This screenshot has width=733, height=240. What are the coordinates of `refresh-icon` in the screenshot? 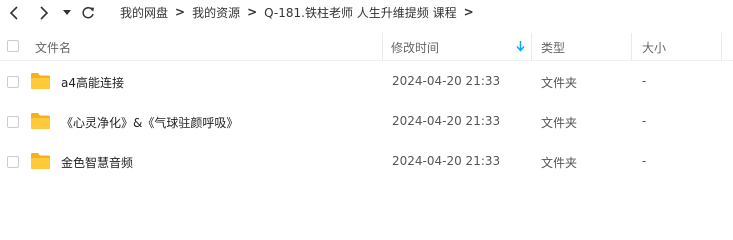 It's located at (88, 12).